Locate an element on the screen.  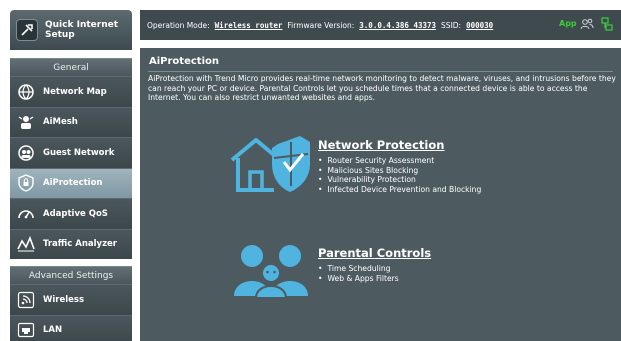
sidebar-item-label: LAN is located at coordinates (53, 330).